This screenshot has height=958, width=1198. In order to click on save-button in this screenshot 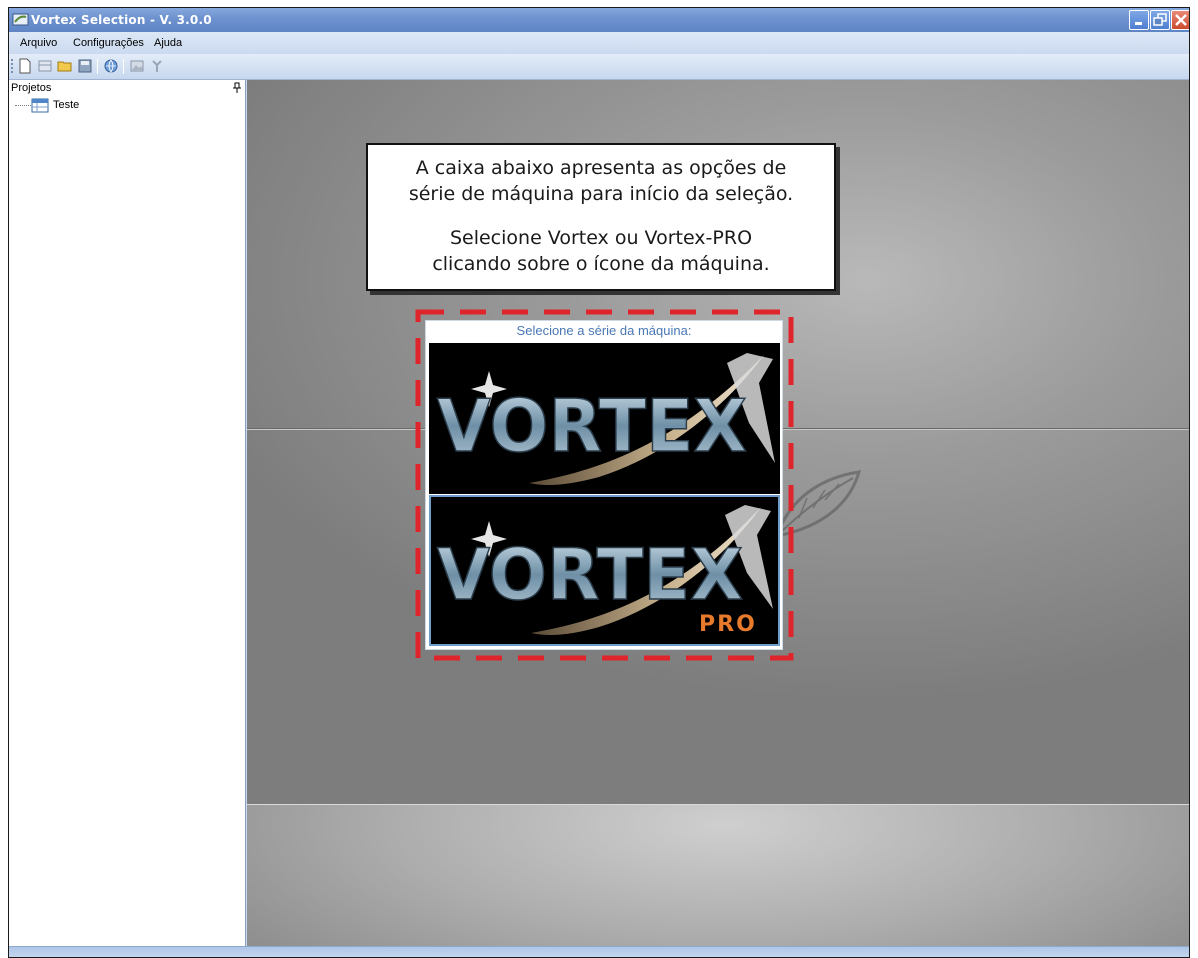, I will do `click(85, 66)`.